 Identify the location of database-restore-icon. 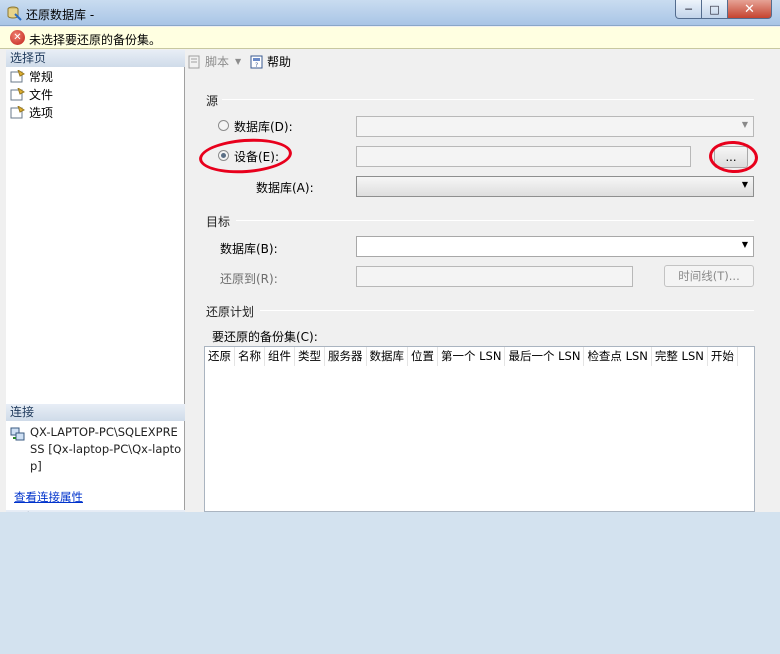
(14, 13).